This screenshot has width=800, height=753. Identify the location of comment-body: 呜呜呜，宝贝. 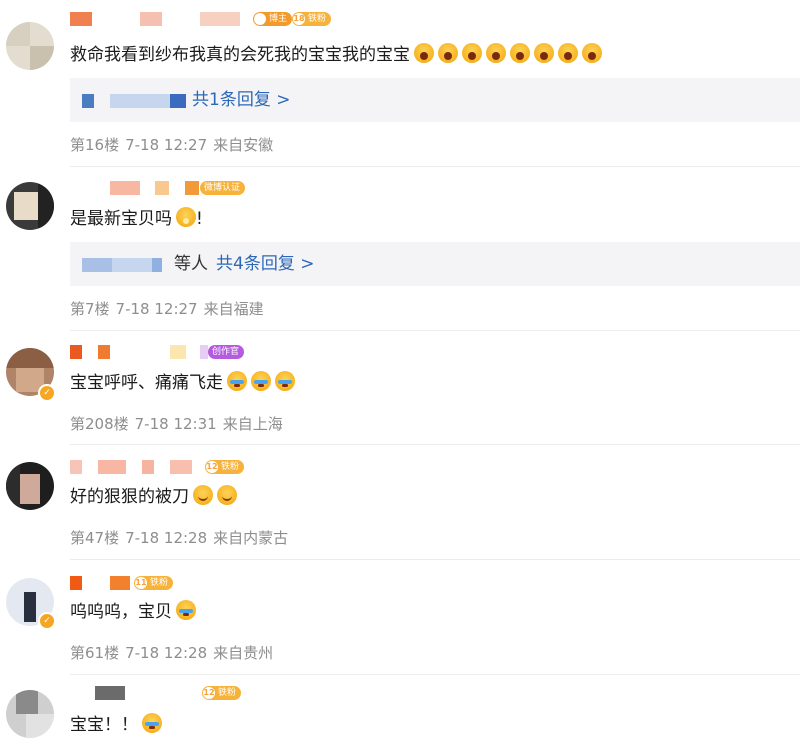
(121, 612).